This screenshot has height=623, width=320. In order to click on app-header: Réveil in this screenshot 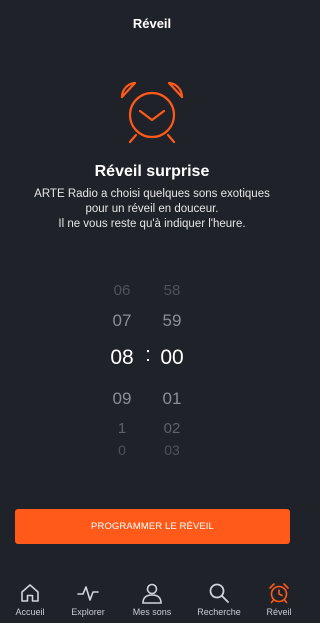, I will do `click(152, 23)`.